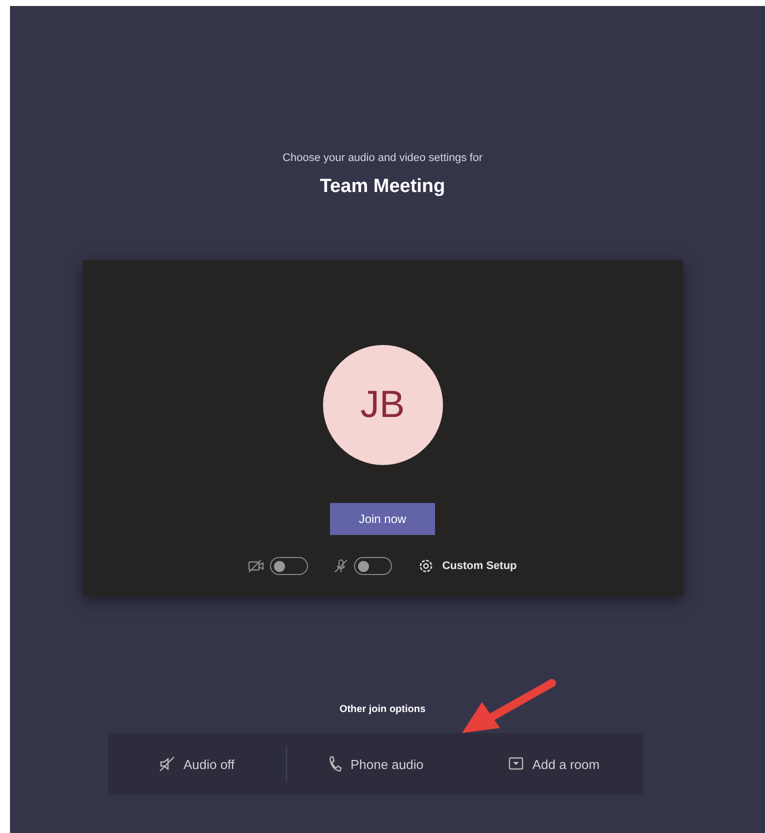 The width and height of the screenshot is (765, 833). Describe the element at coordinates (335, 764) in the screenshot. I see `phone-icon` at that location.